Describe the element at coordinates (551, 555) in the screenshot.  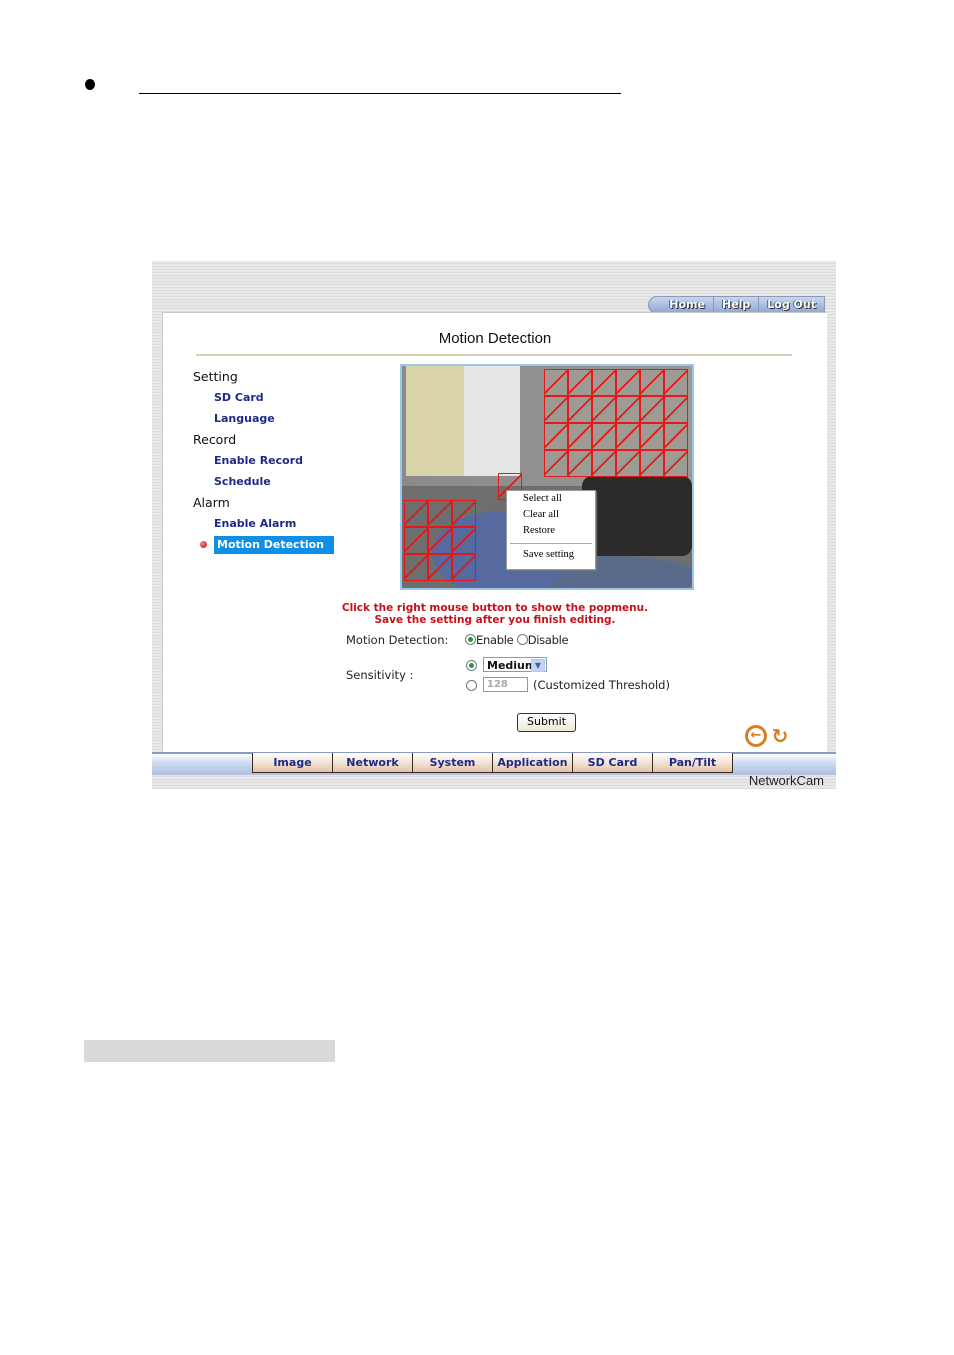
I see `context-save-setting: Save setting` at that location.